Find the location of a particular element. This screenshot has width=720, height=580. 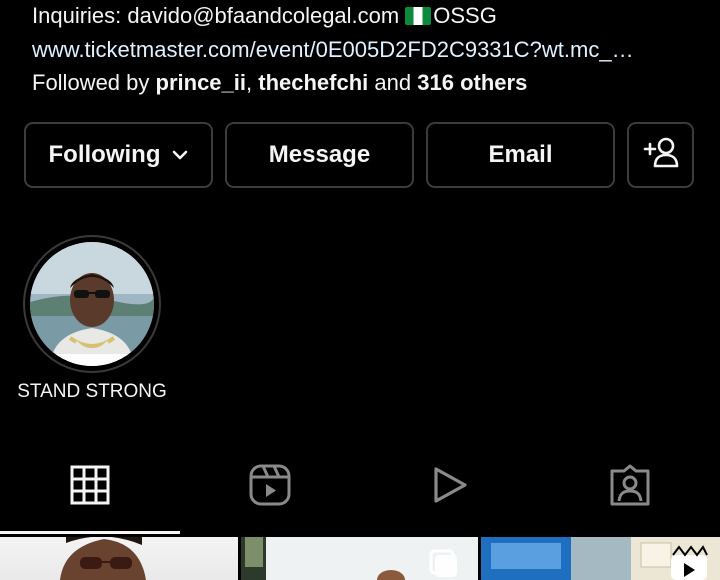

message-label: Message is located at coordinates (319, 154).